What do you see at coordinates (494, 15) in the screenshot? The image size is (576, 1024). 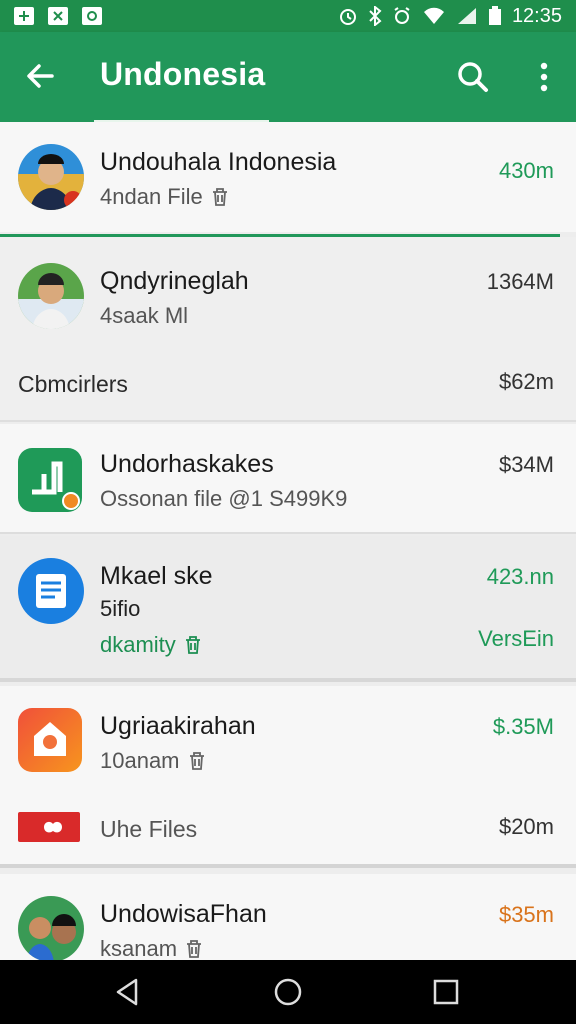 I see `battery-icon` at bounding box center [494, 15].